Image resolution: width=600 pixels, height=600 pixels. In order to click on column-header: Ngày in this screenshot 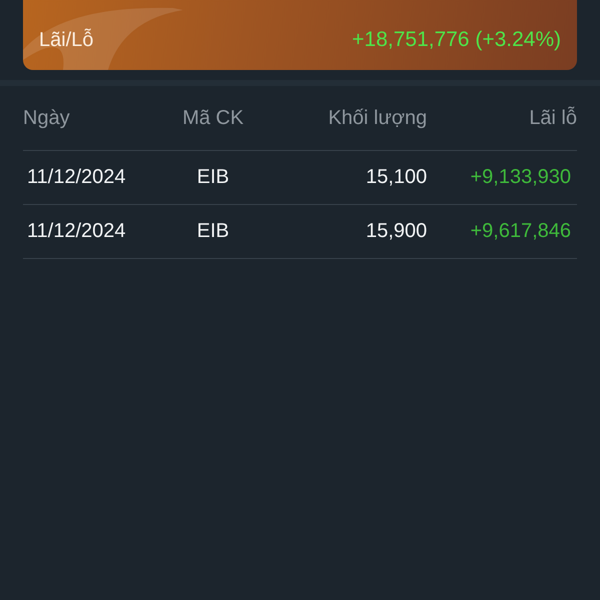, I will do `click(47, 118)`.